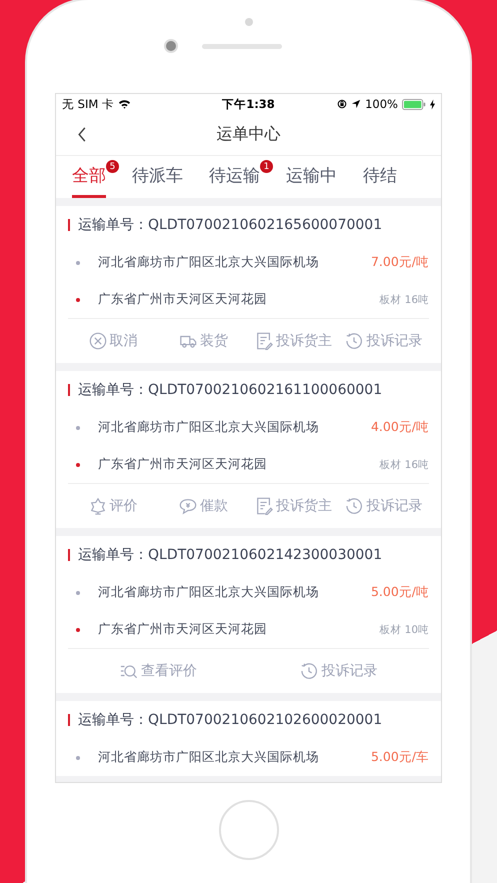  What do you see at coordinates (97, 341) in the screenshot?
I see `close-circle-icon` at bounding box center [97, 341].